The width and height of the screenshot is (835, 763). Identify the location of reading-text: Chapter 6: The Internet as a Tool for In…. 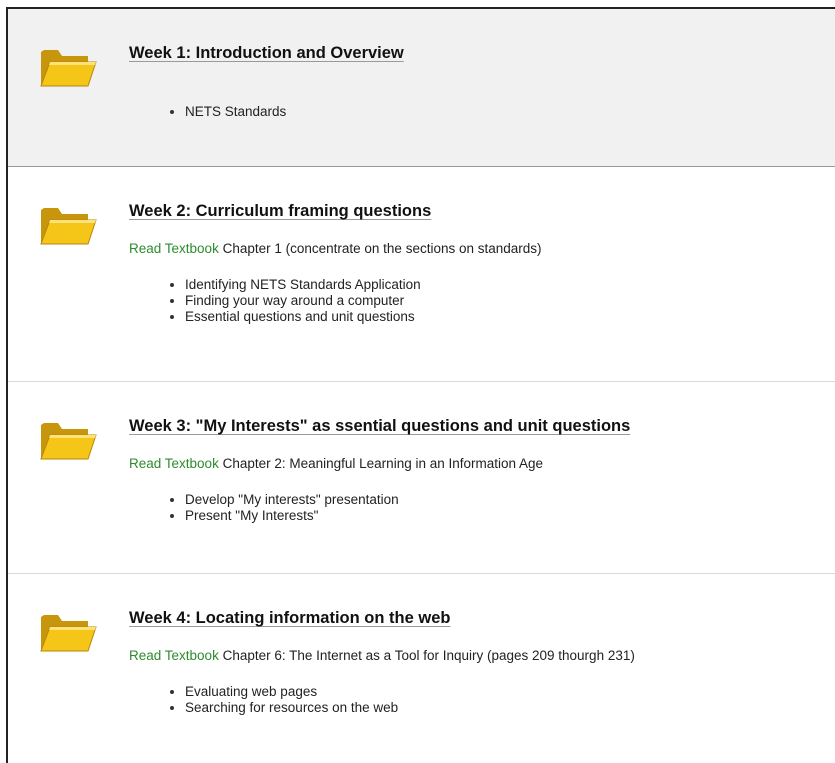
(426, 655).